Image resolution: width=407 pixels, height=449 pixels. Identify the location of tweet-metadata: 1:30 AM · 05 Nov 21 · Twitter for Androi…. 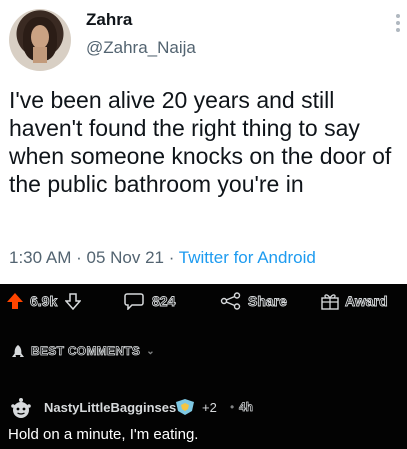
(162, 257).